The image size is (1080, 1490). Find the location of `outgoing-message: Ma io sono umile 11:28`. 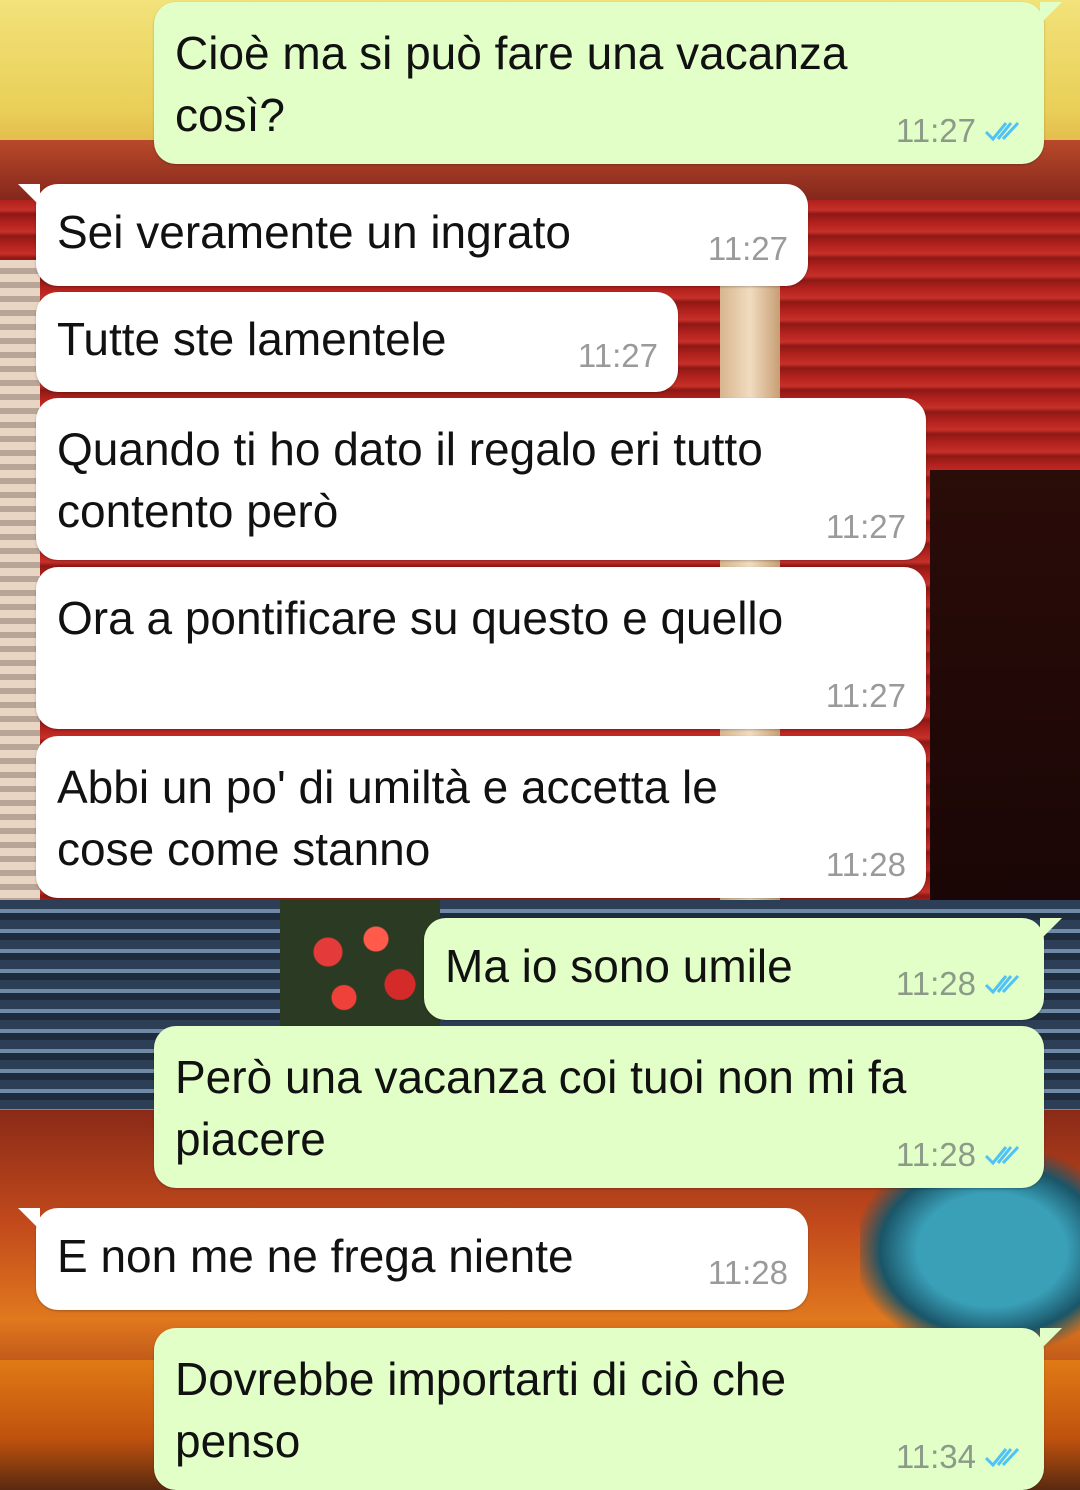

outgoing-message: Ma io sono umile 11:28 is located at coordinates (743, 969).